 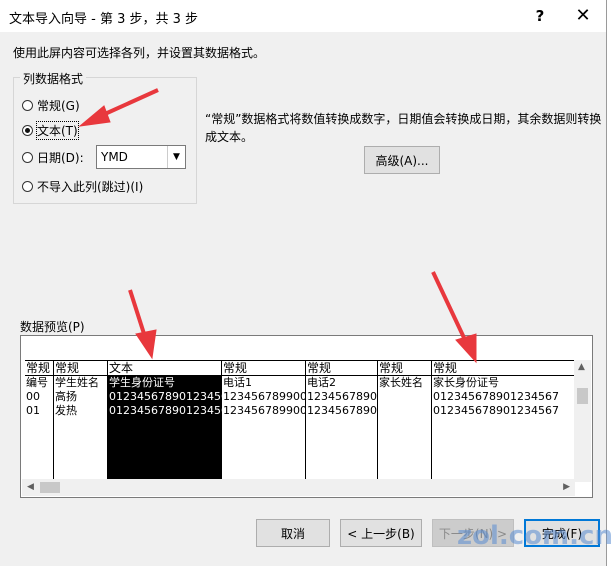 What do you see at coordinates (30, 487) in the screenshot?
I see `scroll-left-icon: ◀` at bounding box center [30, 487].